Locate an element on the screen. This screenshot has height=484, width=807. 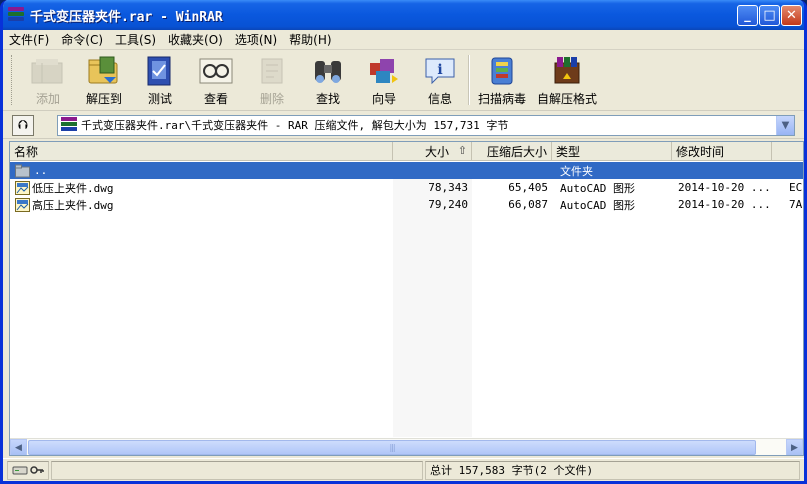
chevron-down-icon: ▼ is located at coordinates (785, 125).